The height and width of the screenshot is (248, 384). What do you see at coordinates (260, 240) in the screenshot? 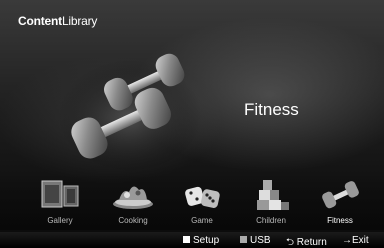
I see `usb-label: USB` at bounding box center [260, 240].